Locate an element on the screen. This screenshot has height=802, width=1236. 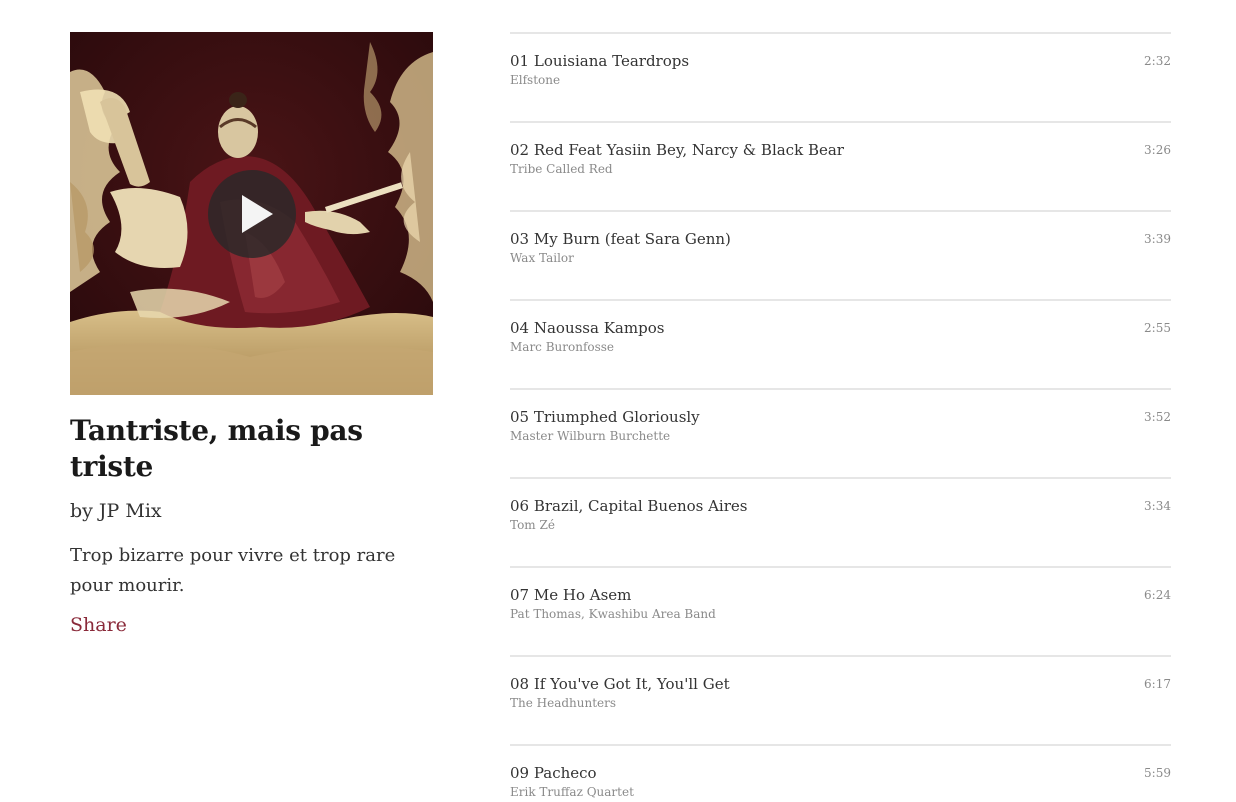
track-artist: Elfstone is located at coordinates (535, 80).